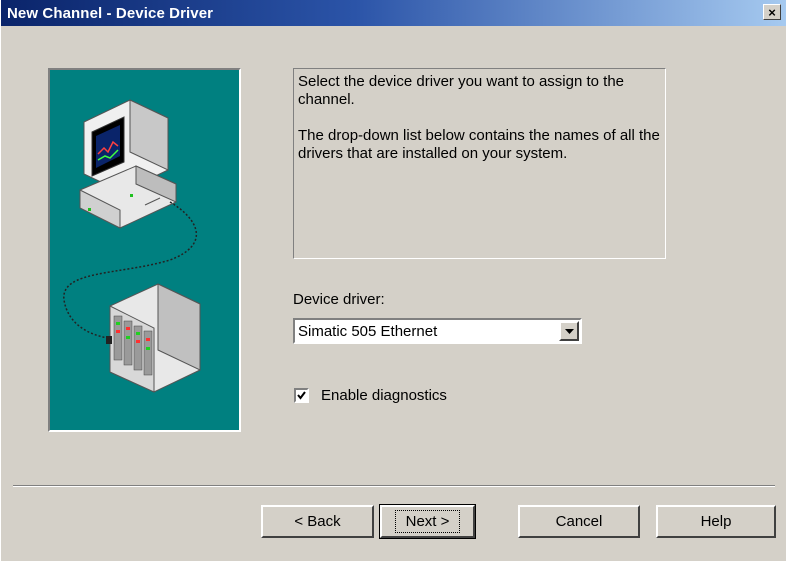 The width and height of the screenshot is (786, 561). I want to click on checkmark-icon, so click(301, 395).